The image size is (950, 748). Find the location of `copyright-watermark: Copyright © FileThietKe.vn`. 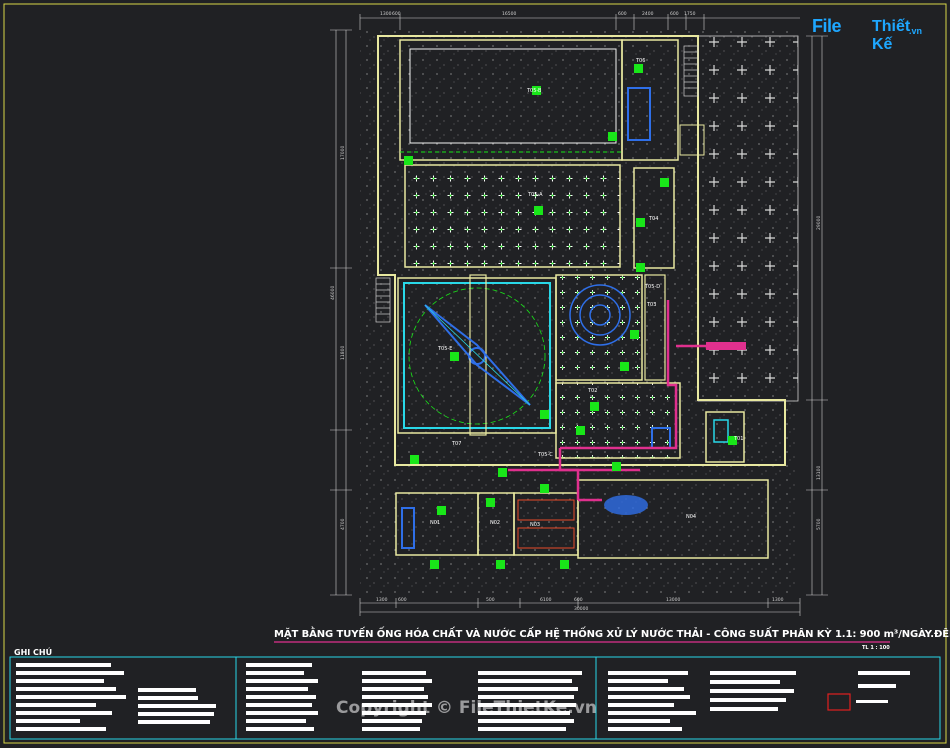

copyright-watermark: Copyright © FileThietKe.vn is located at coordinates (466, 708).